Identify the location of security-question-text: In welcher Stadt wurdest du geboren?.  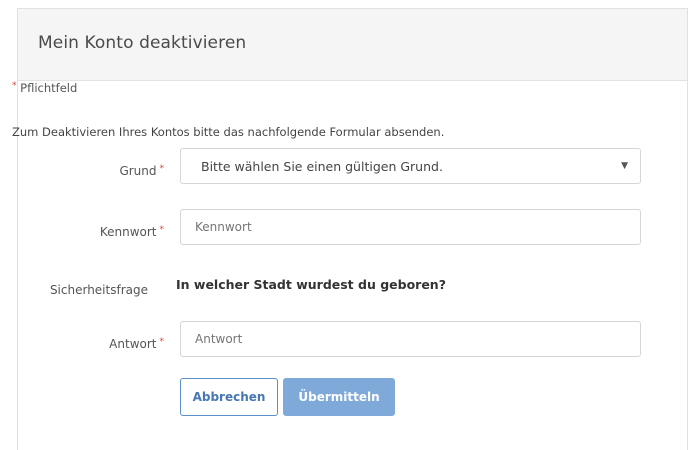
(311, 284).